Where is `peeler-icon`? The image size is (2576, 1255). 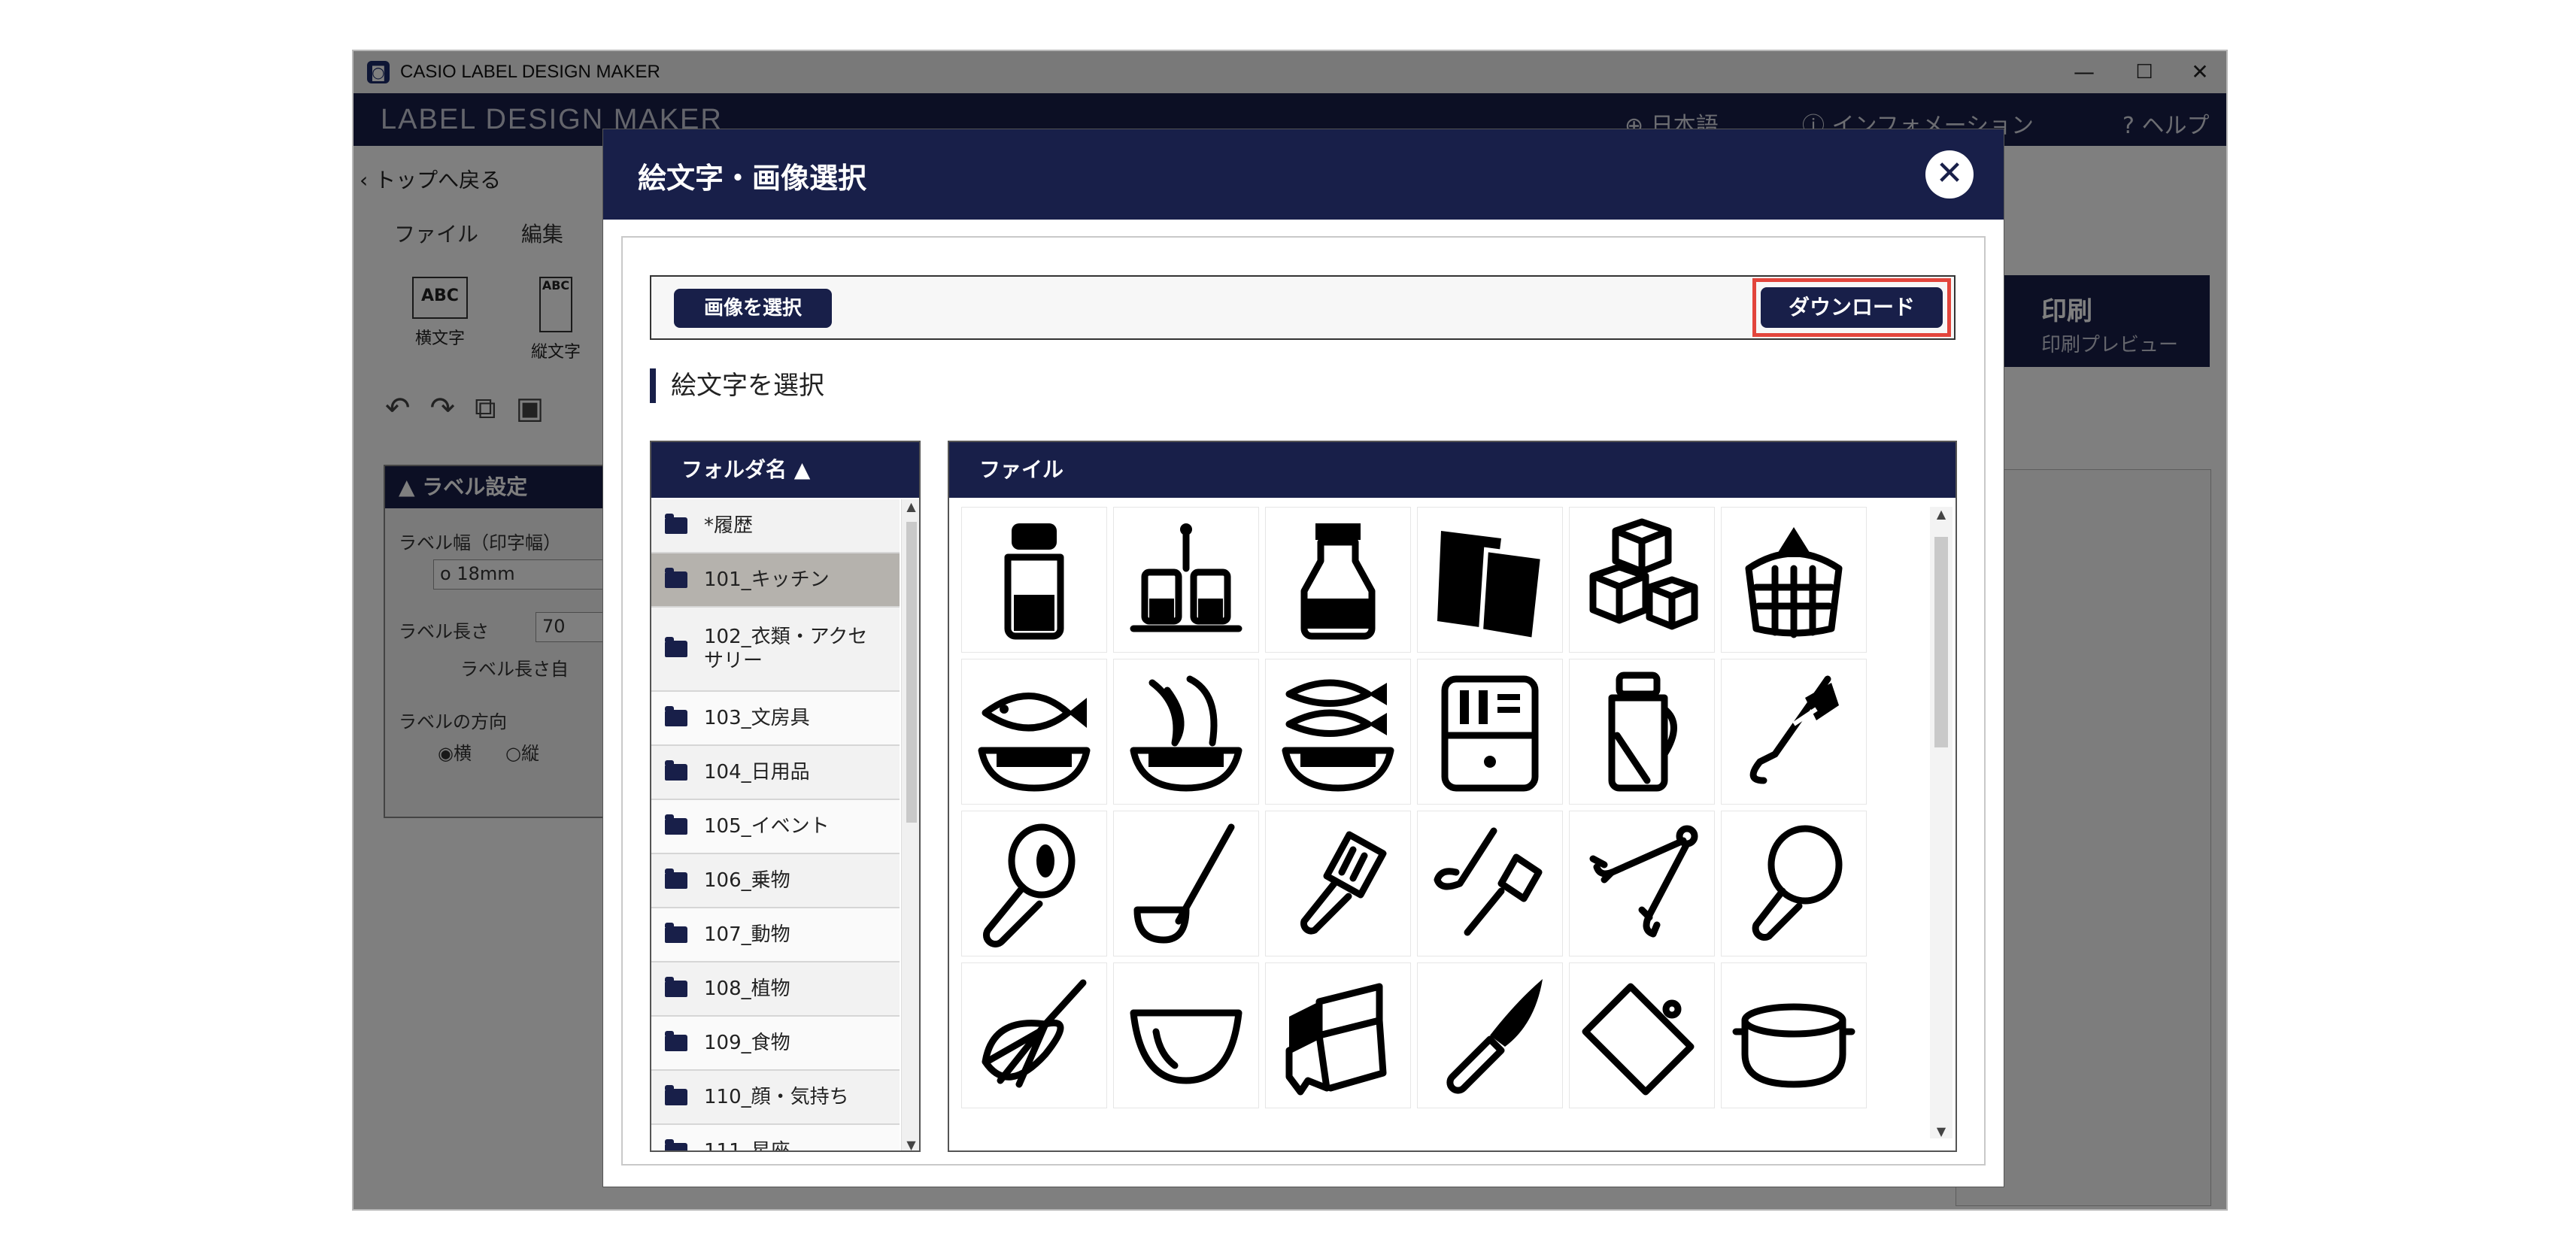 peeler-icon is located at coordinates (1794, 729).